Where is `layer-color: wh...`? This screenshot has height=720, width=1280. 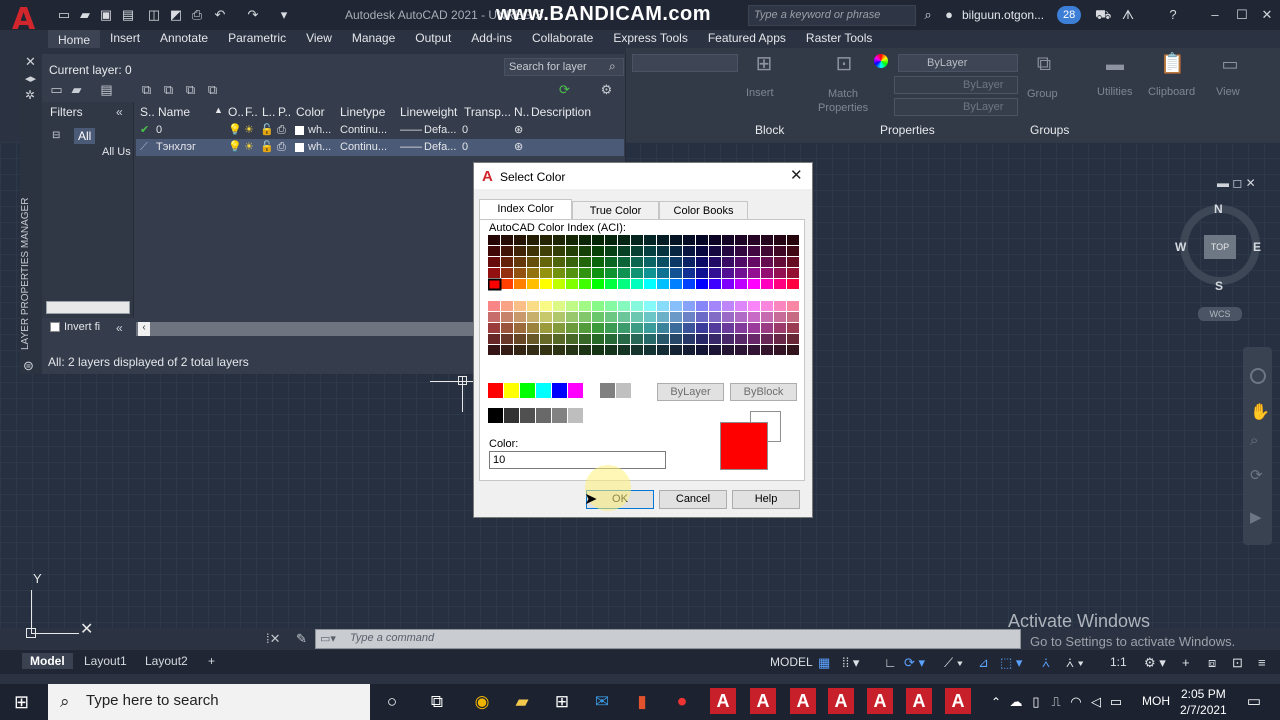 layer-color: wh... is located at coordinates (319, 130).